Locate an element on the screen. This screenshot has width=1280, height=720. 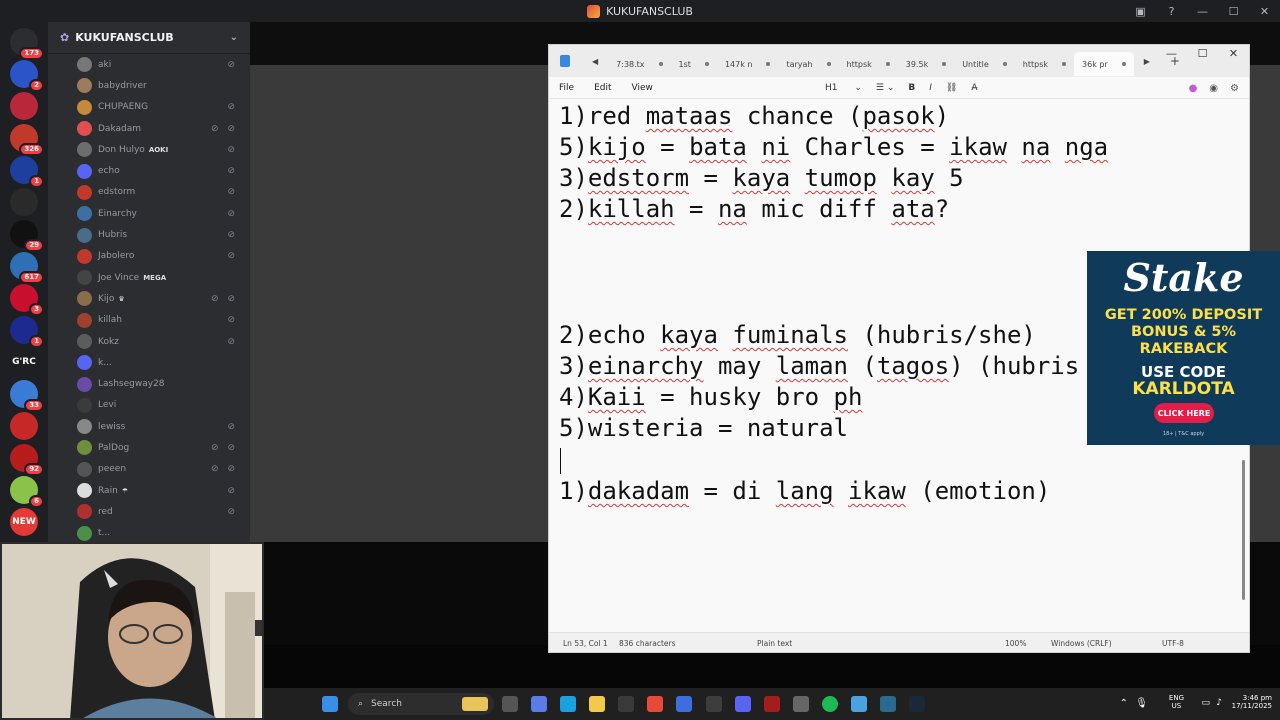
scroll-tabs-left-icon: ◀ is located at coordinates (595, 61).